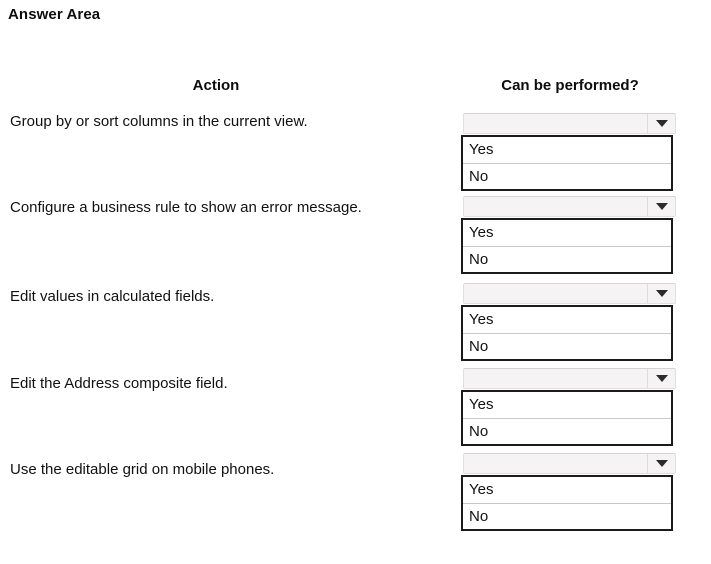 The width and height of the screenshot is (711, 564). Describe the element at coordinates (216, 85) in the screenshot. I see `column-header-action: Action` at that location.